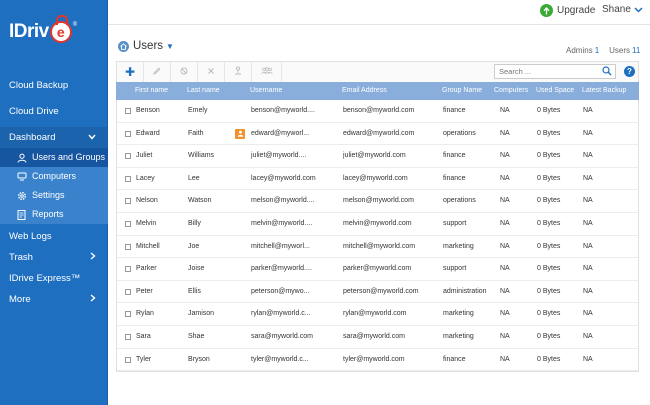 The image size is (650, 405). What do you see at coordinates (462, 91) in the screenshot?
I see `column-header-group-name: Group Name` at bounding box center [462, 91].